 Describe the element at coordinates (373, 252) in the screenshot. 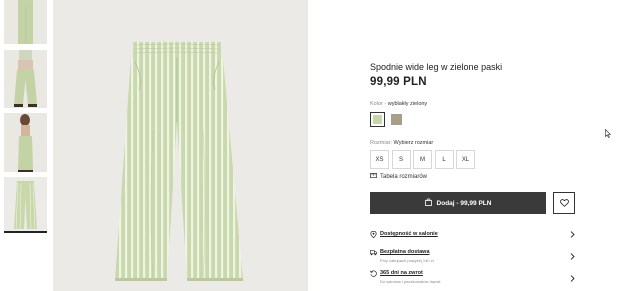

I see `truck-icon` at that location.